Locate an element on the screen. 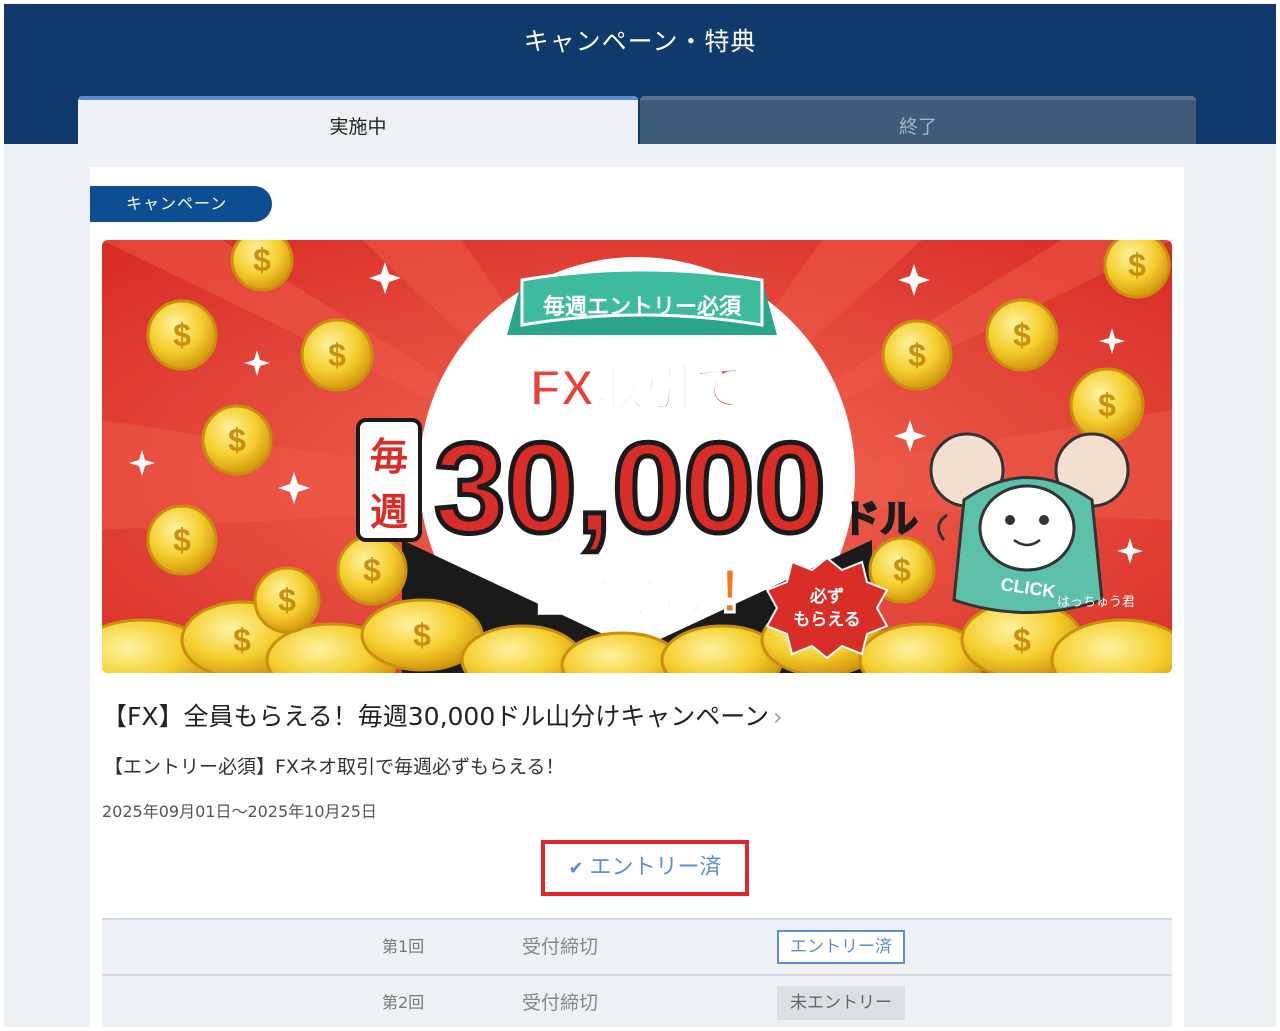  ribbon: 毎週エントリー必須 is located at coordinates (642, 301).